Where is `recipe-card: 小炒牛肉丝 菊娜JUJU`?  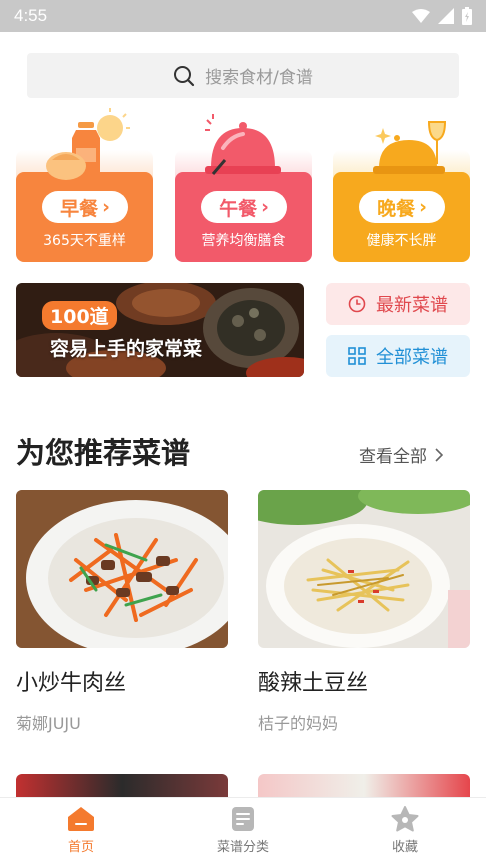
recipe-card: 小炒牛肉丝 菊娜JUJU is located at coordinates (122, 612).